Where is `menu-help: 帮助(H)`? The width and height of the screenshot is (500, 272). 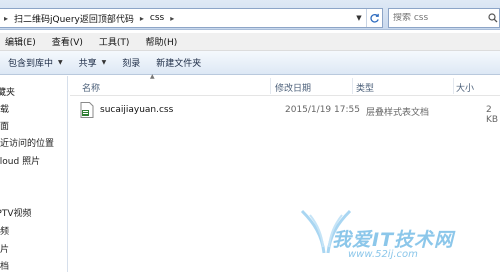 menu-help: 帮助(H) is located at coordinates (161, 41).